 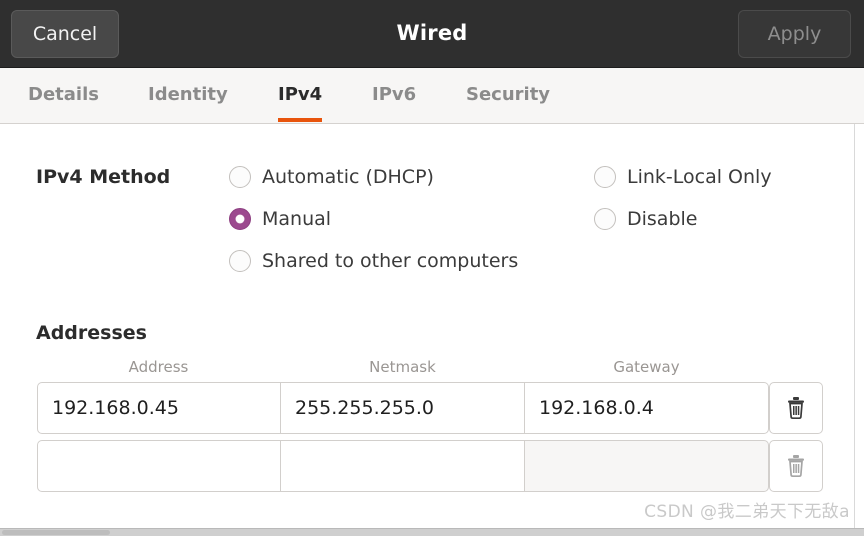 I want to click on table-row: 192.168.0.45 255.255.255.0 192.168.0.4, so click(x=432, y=408).